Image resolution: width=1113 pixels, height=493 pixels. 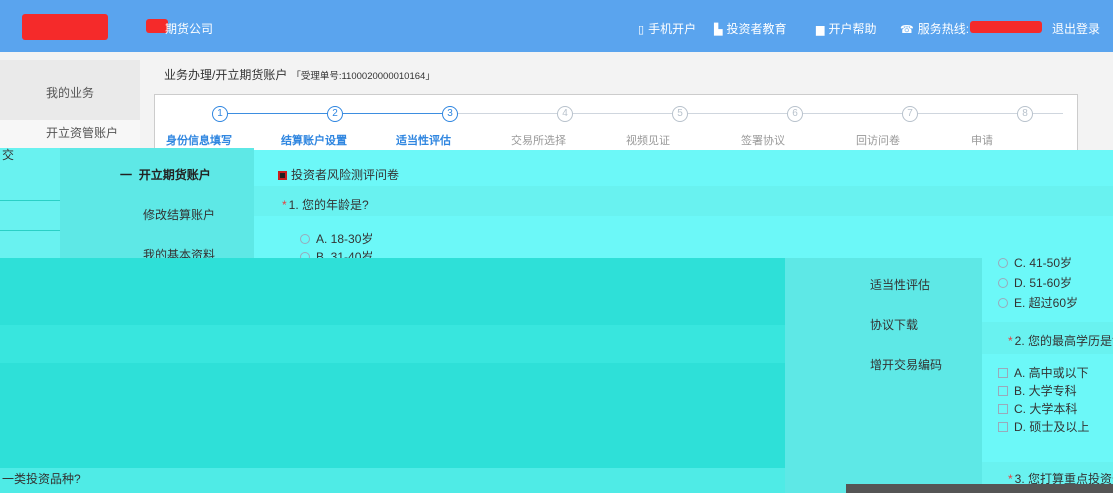 What do you see at coordinates (41, 479) in the screenshot?
I see `left-fragment-bottom: 一类投资品种?` at bounding box center [41, 479].